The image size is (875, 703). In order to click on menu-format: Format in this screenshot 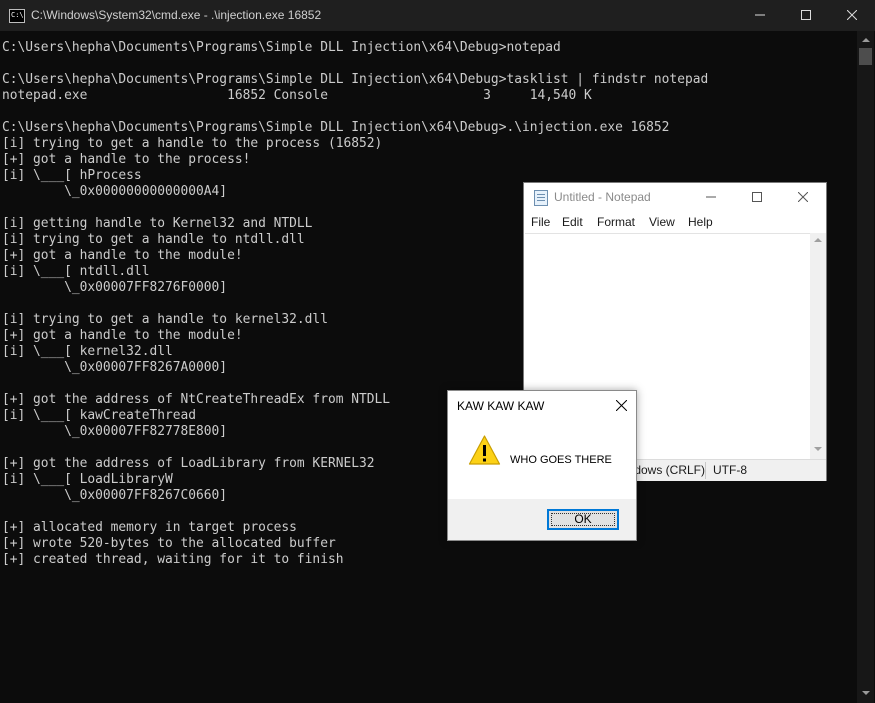, I will do `click(616, 222)`.